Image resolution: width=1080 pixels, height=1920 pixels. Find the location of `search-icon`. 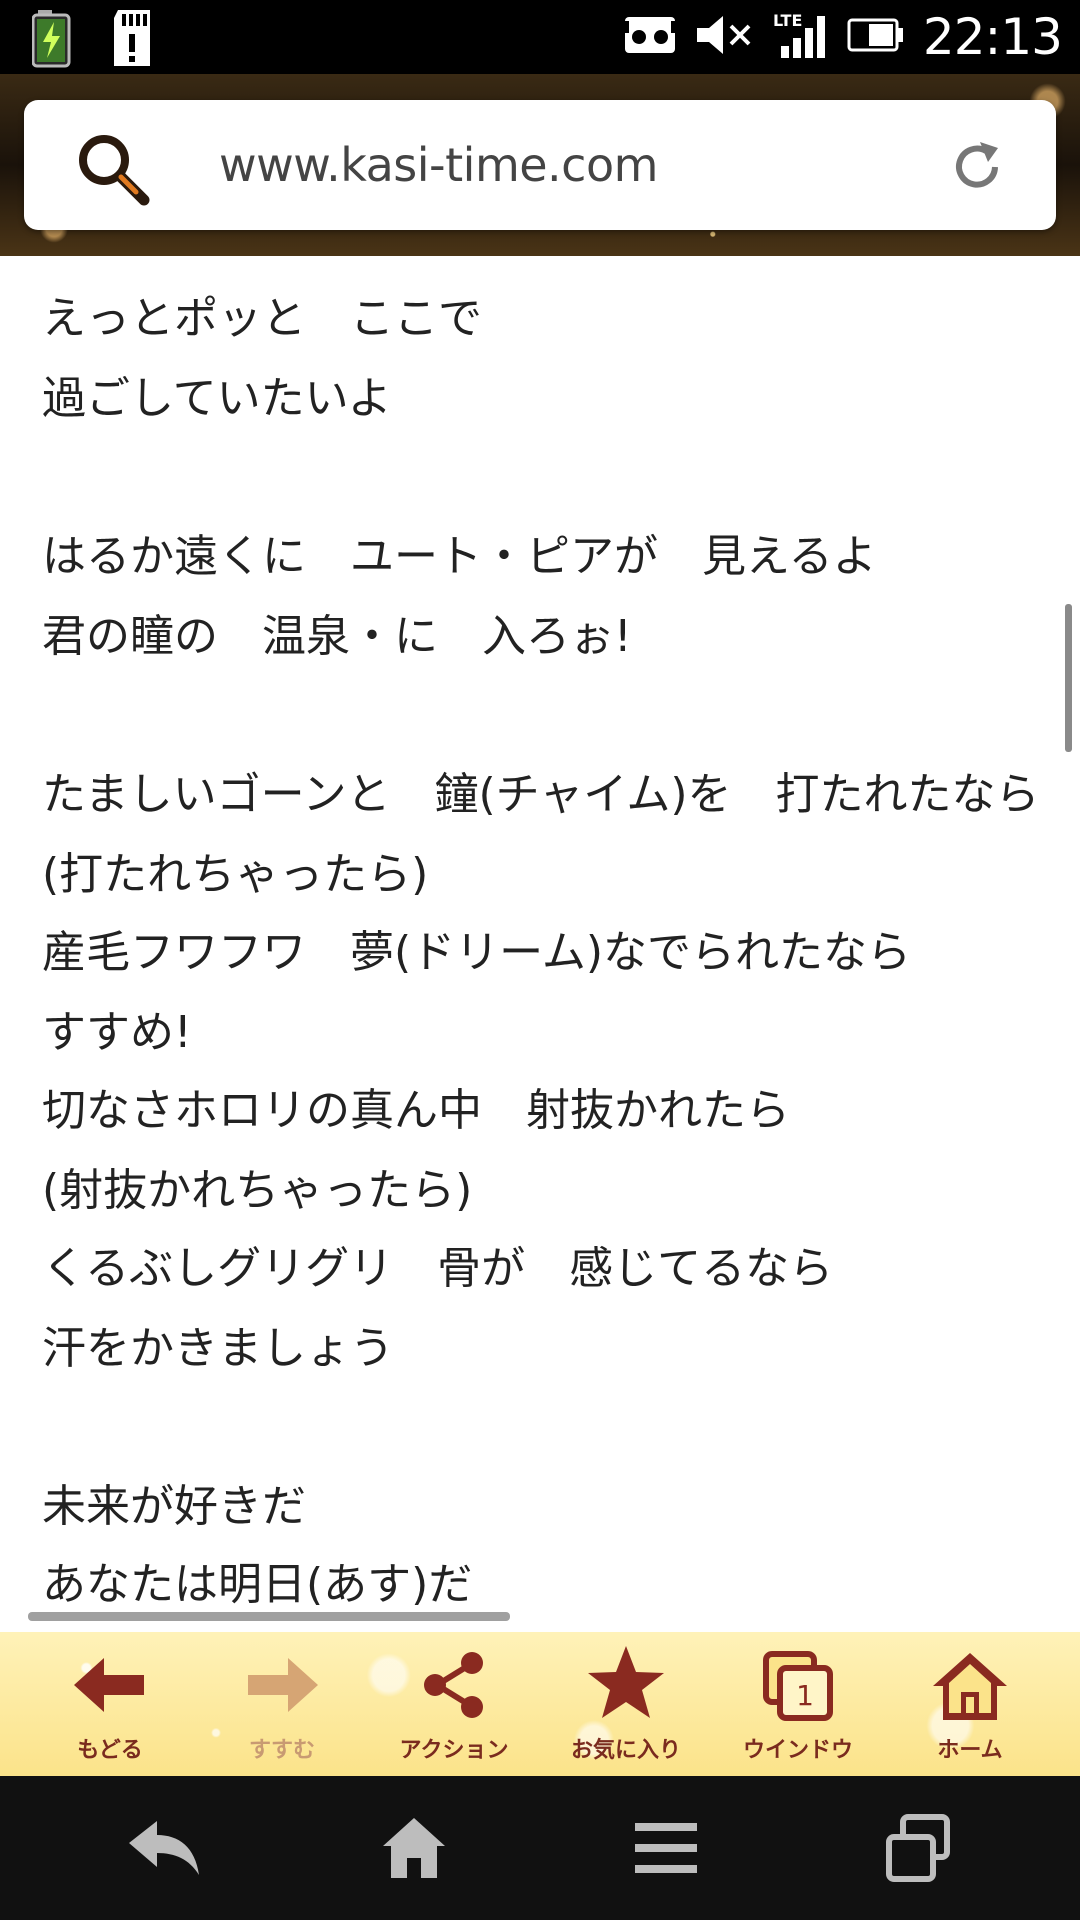

search-icon is located at coordinates (114, 170).